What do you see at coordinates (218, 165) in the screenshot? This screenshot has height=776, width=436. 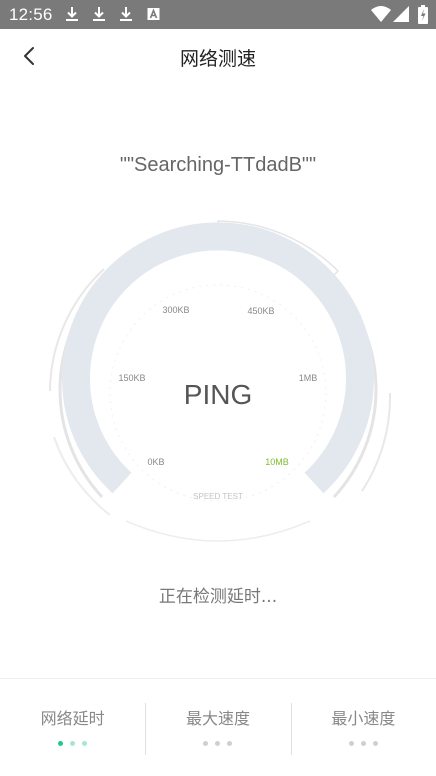 I see `network-ssid: ""Searching-TTdadB""` at bounding box center [218, 165].